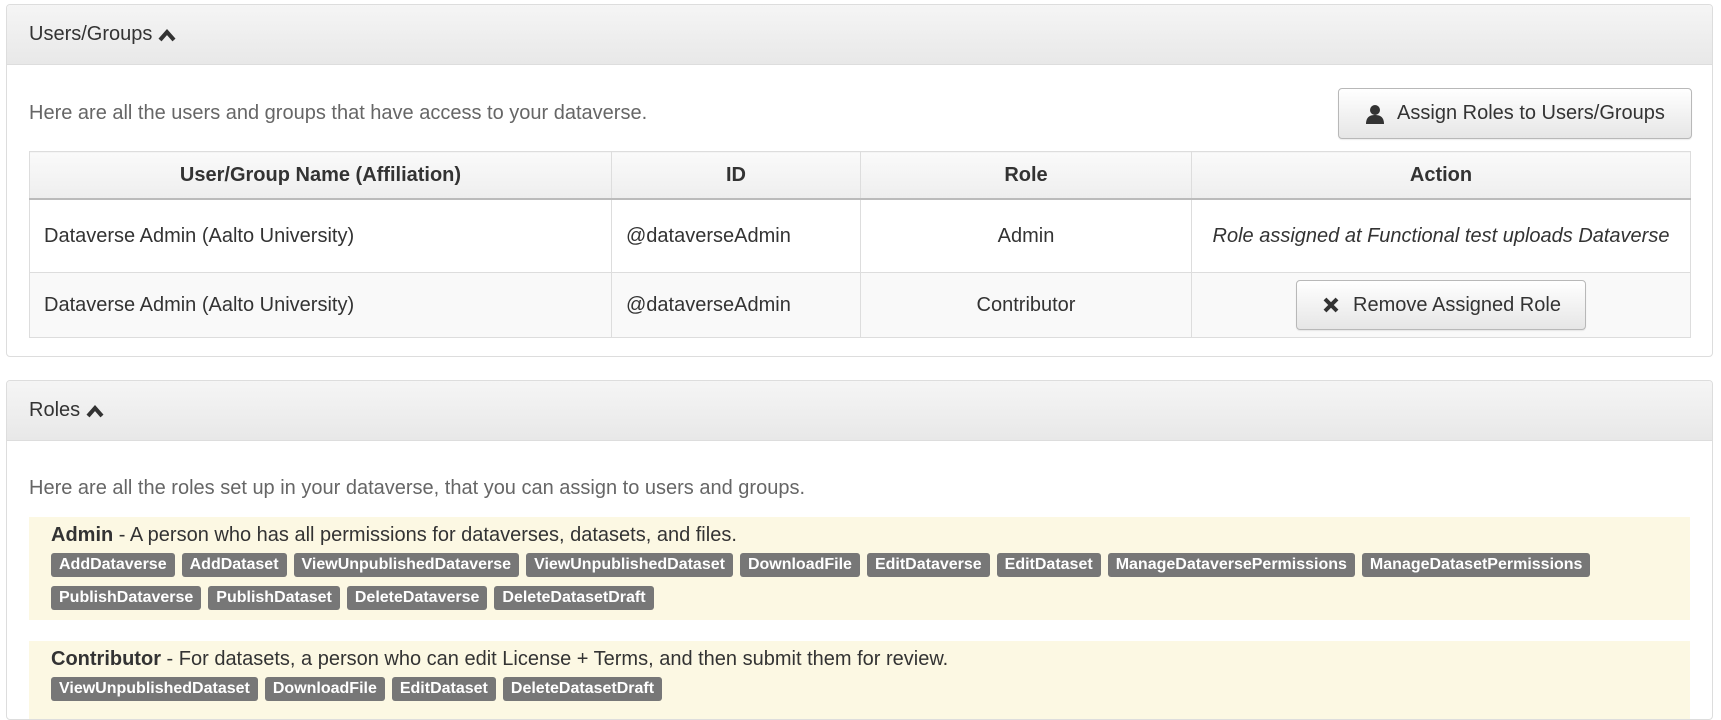  Describe the element at coordinates (91, 34) in the screenshot. I see `users-groups-heading-label: Users/Groups` at that location.